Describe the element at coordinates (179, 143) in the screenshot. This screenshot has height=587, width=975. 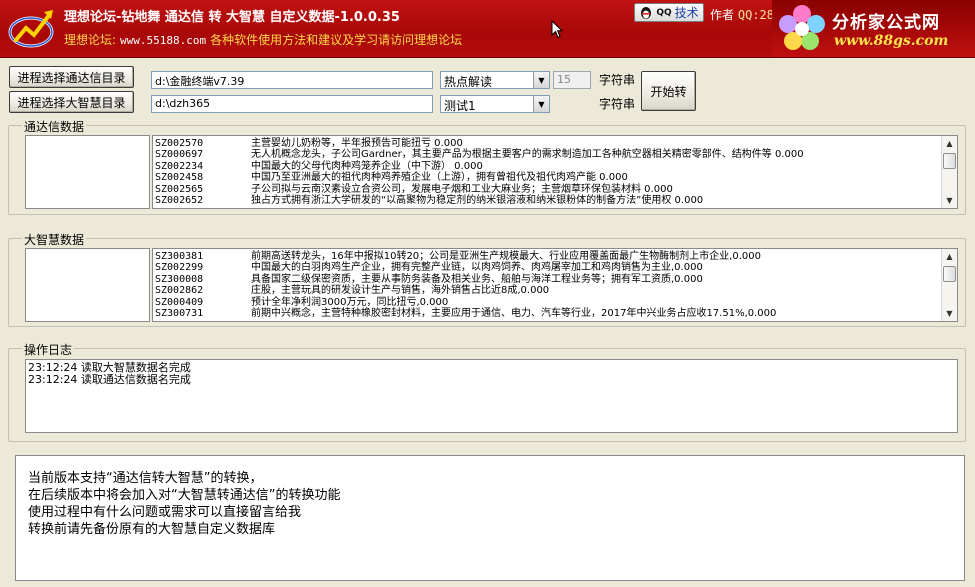
I see `stock-code: SZ002570` at that location.